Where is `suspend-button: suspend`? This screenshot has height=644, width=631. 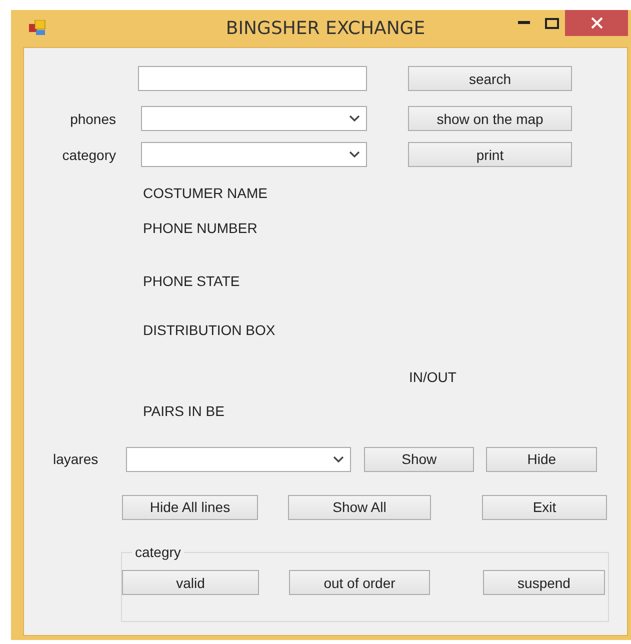
suspend-button: suspend is located at coordinates (544, 582).